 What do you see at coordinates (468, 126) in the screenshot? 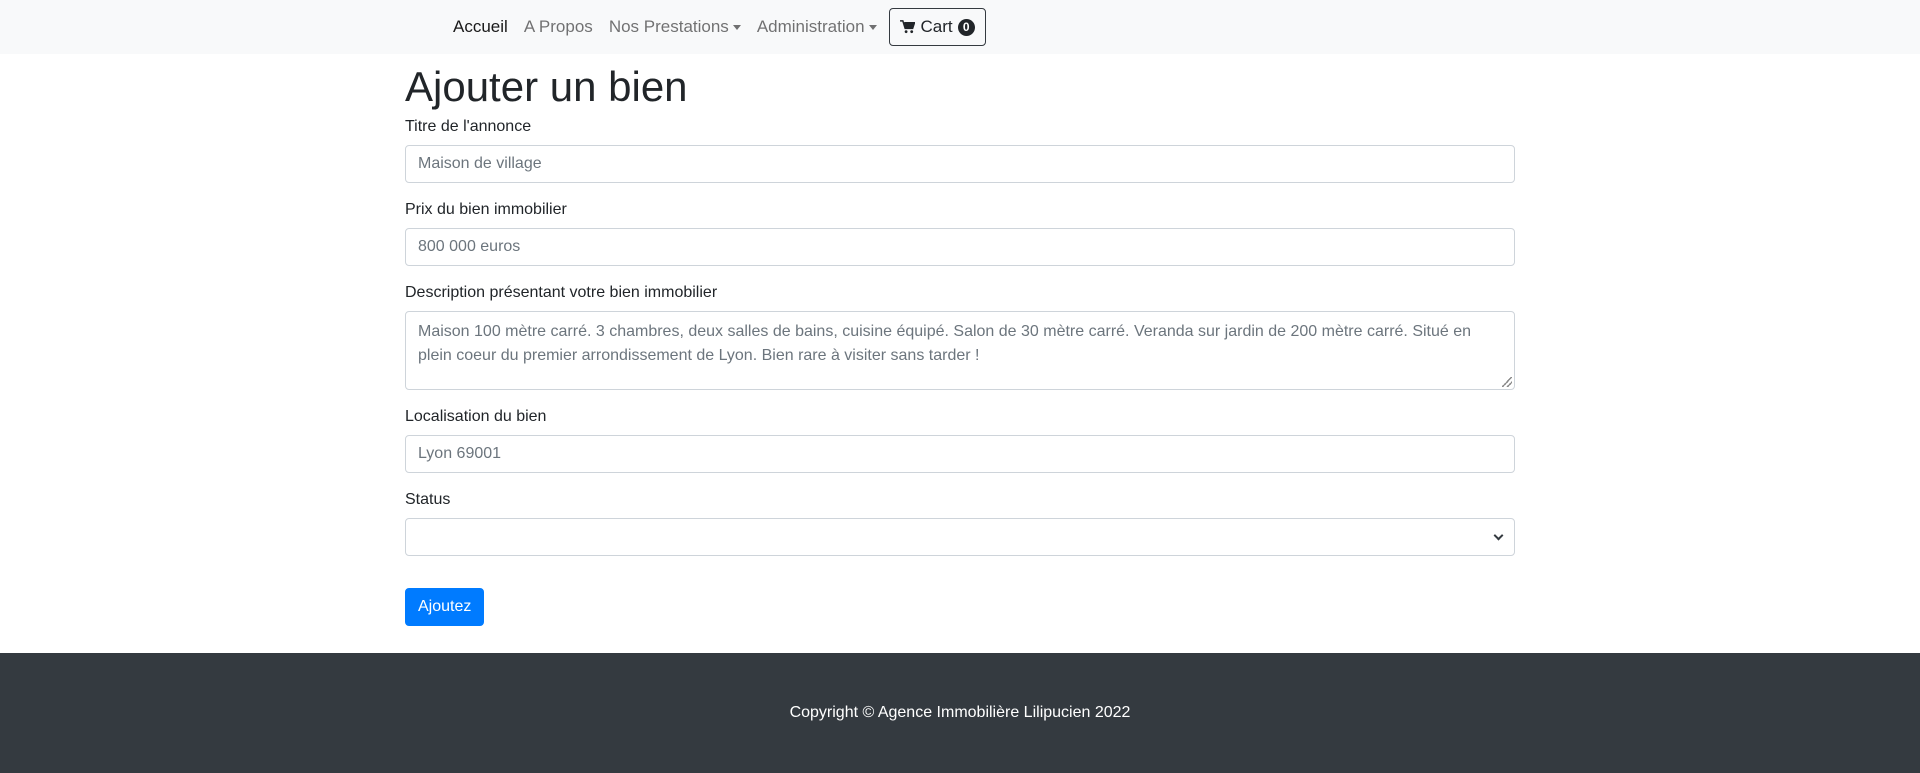
I see `title-label: Titre de l'annonce` at bounding box center [468, 126].